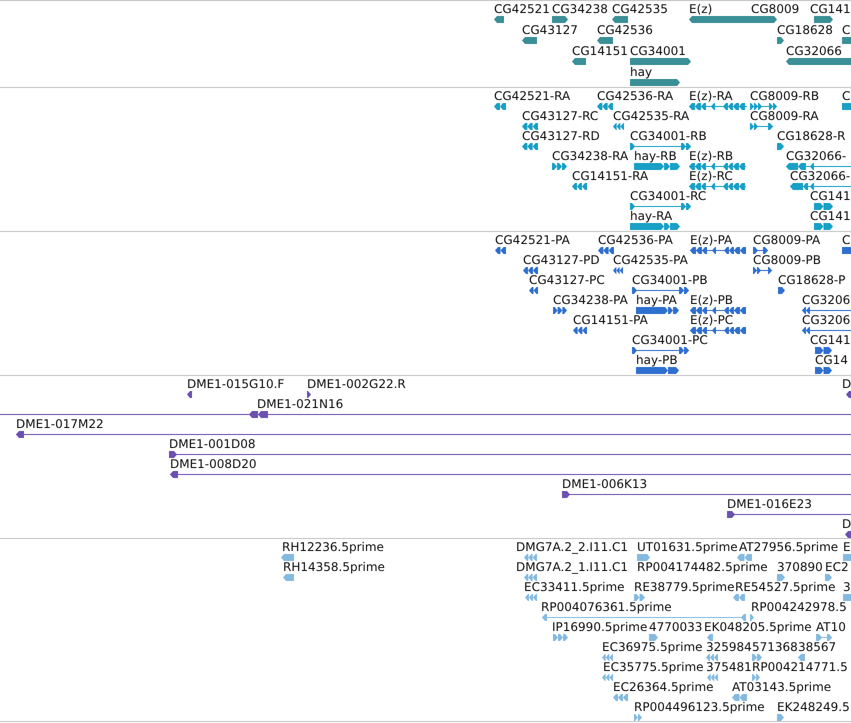 The height and width of the screenshot is (723, 851). Describe the element at coordinates (785, 587) in the screenshot. I see `feature-label: RE54527.5prime` at that location.